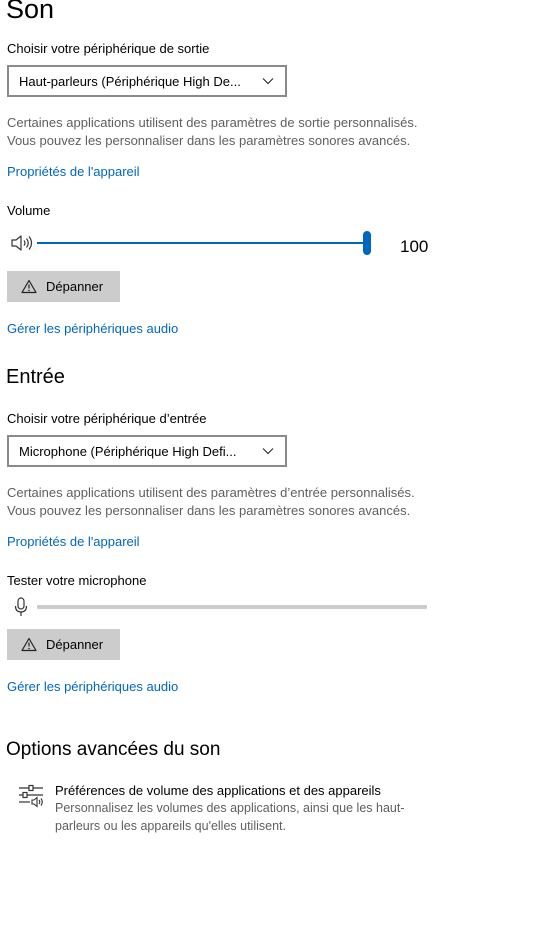  I want to click on input-device-properties-link: Propriétés de l'appareil, so click(73, 541).